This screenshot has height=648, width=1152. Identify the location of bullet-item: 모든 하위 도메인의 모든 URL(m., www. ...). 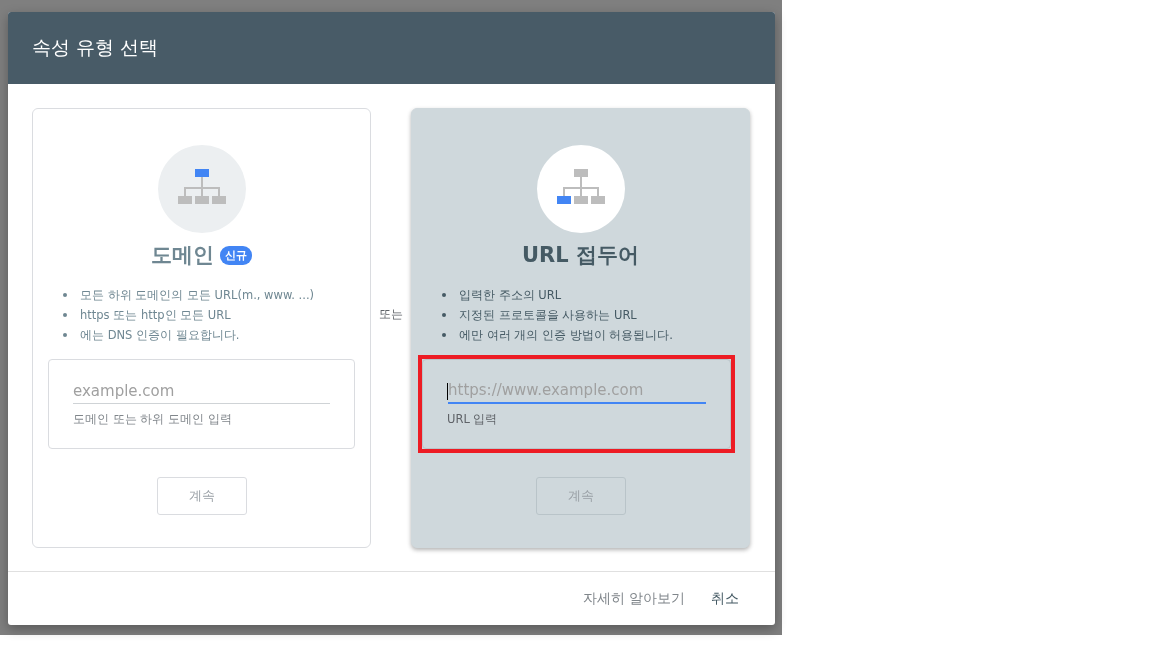
(197, 295).